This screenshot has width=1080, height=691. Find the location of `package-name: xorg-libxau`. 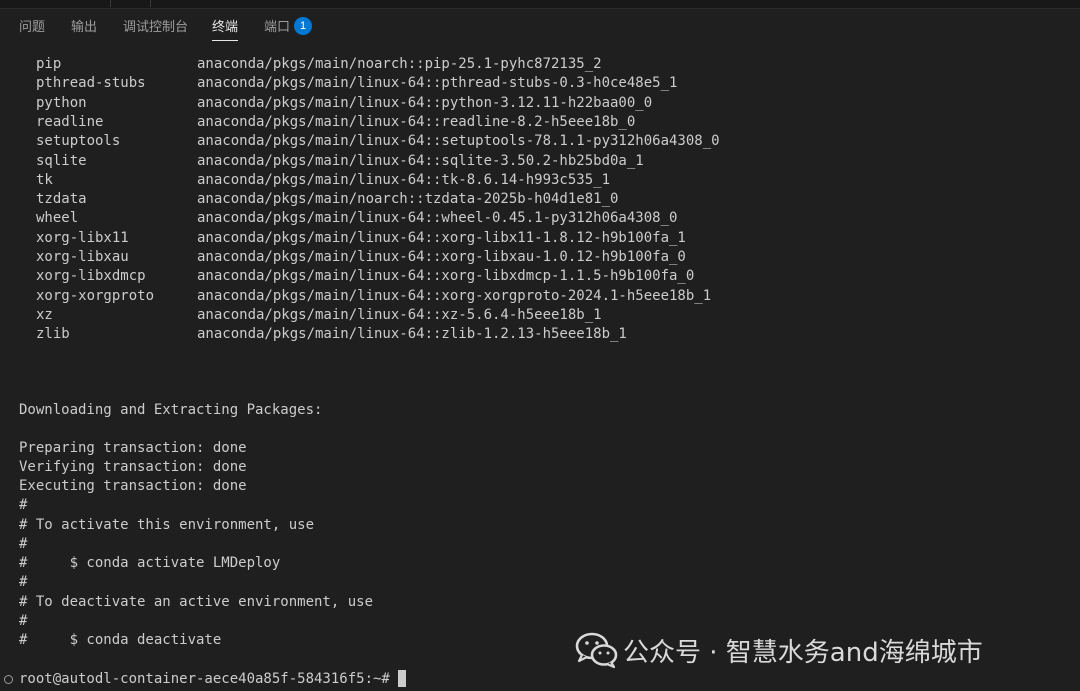

package-name: xorg-libxau is located at coordinates (82, 257).